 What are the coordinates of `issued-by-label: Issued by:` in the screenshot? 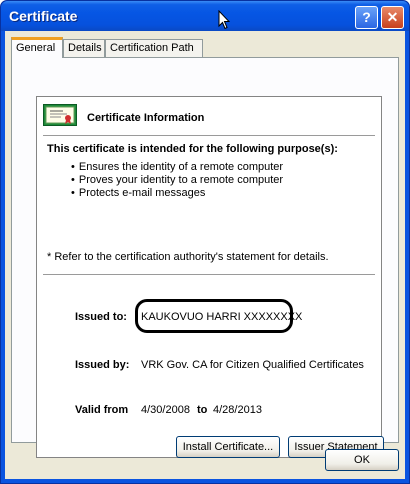 It's located at (102, 365).